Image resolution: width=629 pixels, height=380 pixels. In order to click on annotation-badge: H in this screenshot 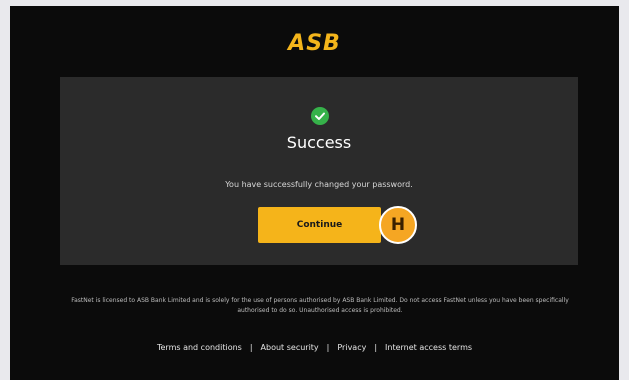, I will do `click(398, 225)`.